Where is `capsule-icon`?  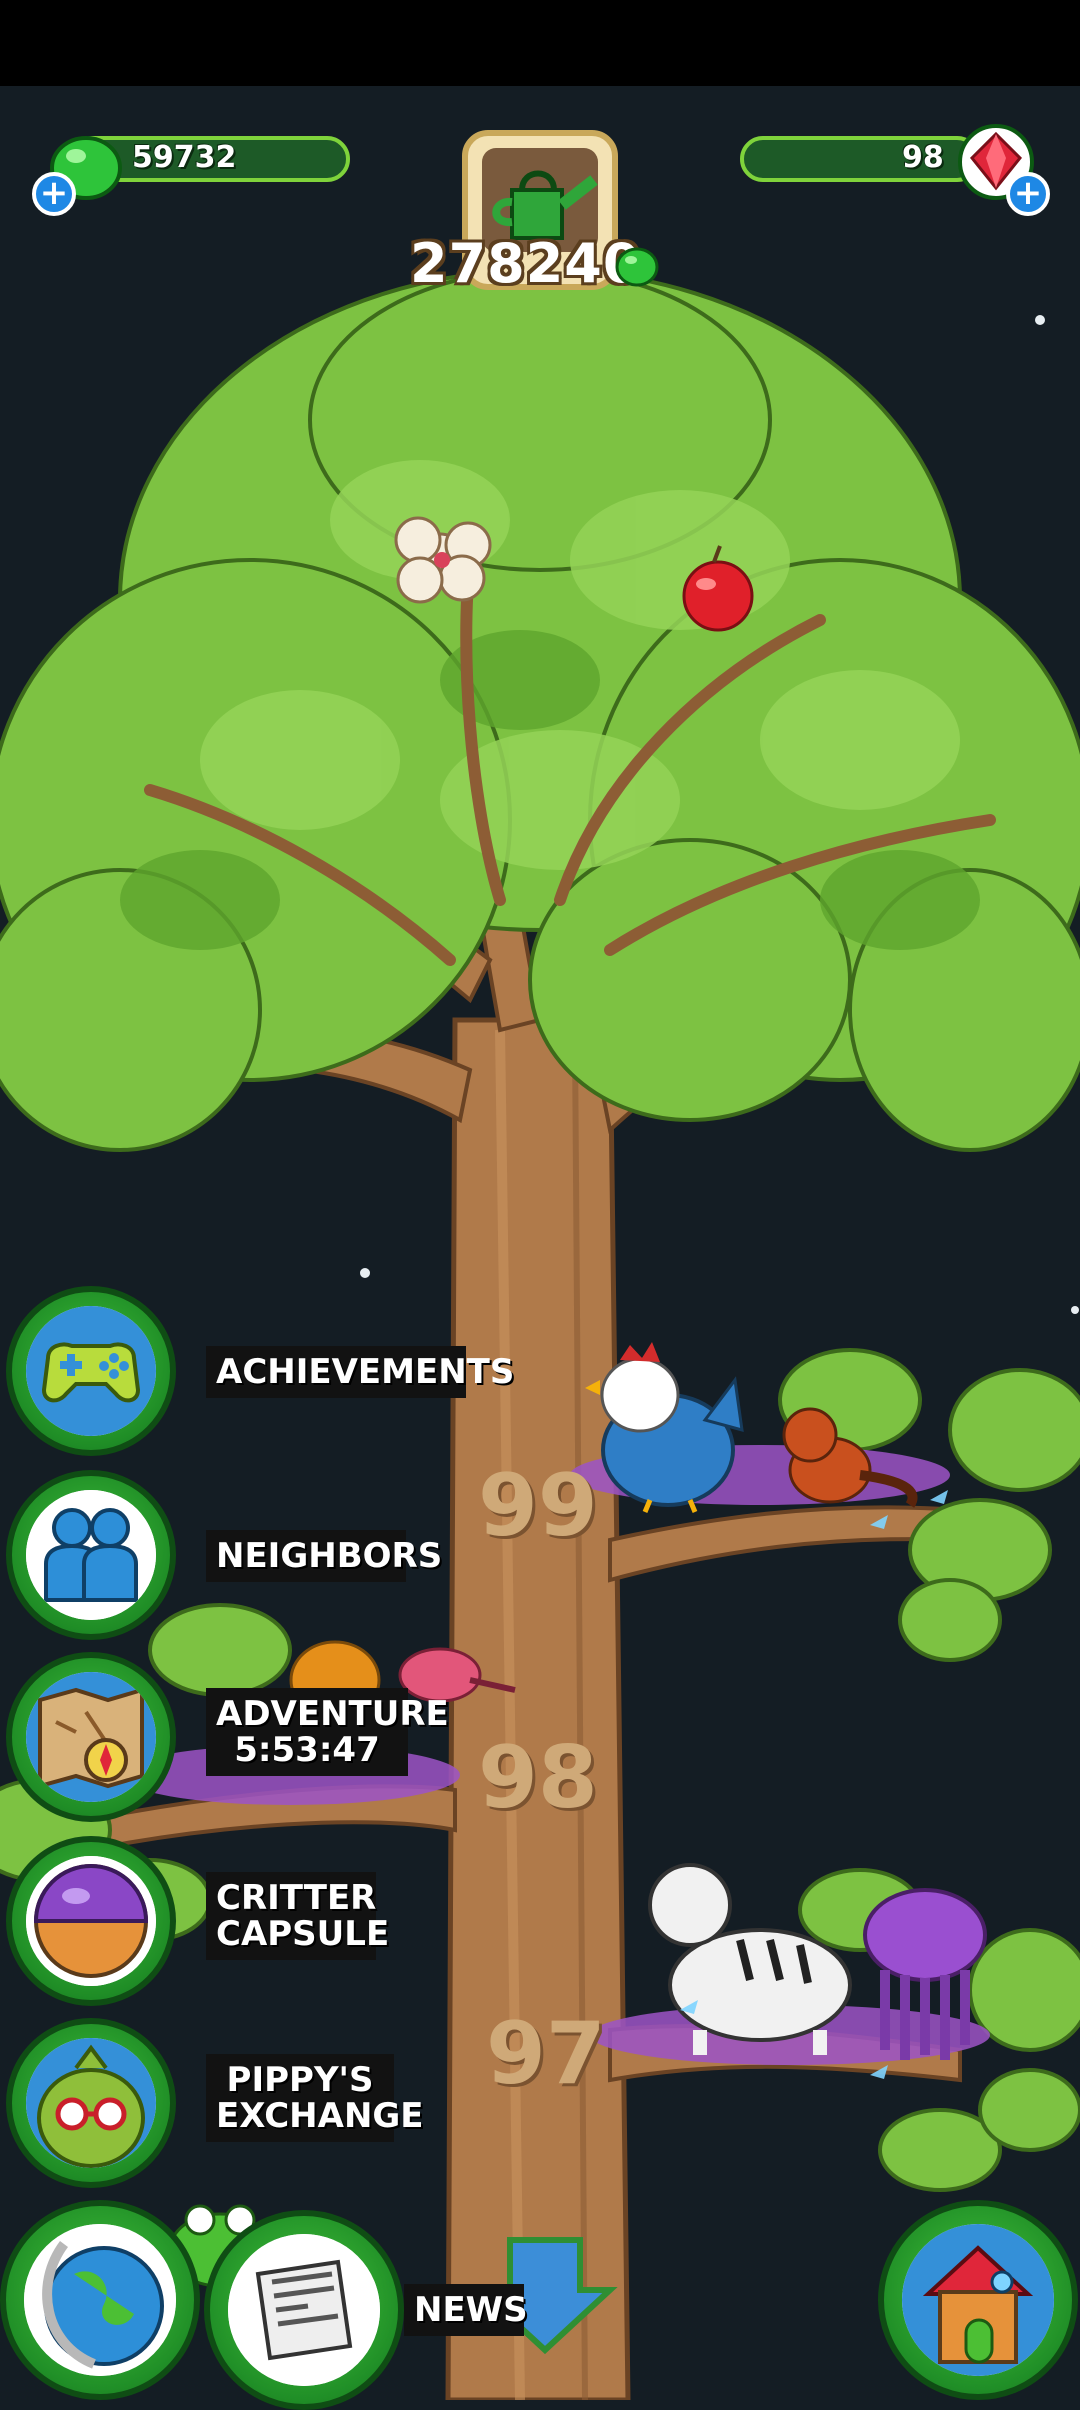
capsule-icon is located at coordinates (91, 1921).